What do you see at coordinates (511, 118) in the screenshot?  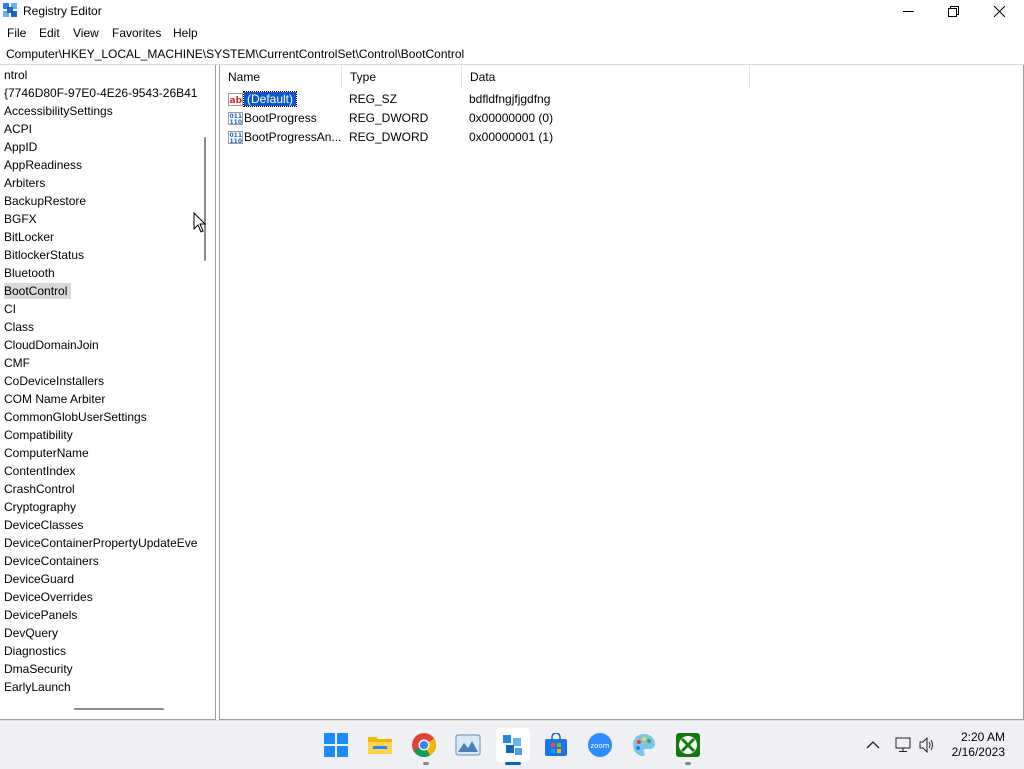 I see `value-data: 0x00000000 (0)` at bounding box center [511, 118].